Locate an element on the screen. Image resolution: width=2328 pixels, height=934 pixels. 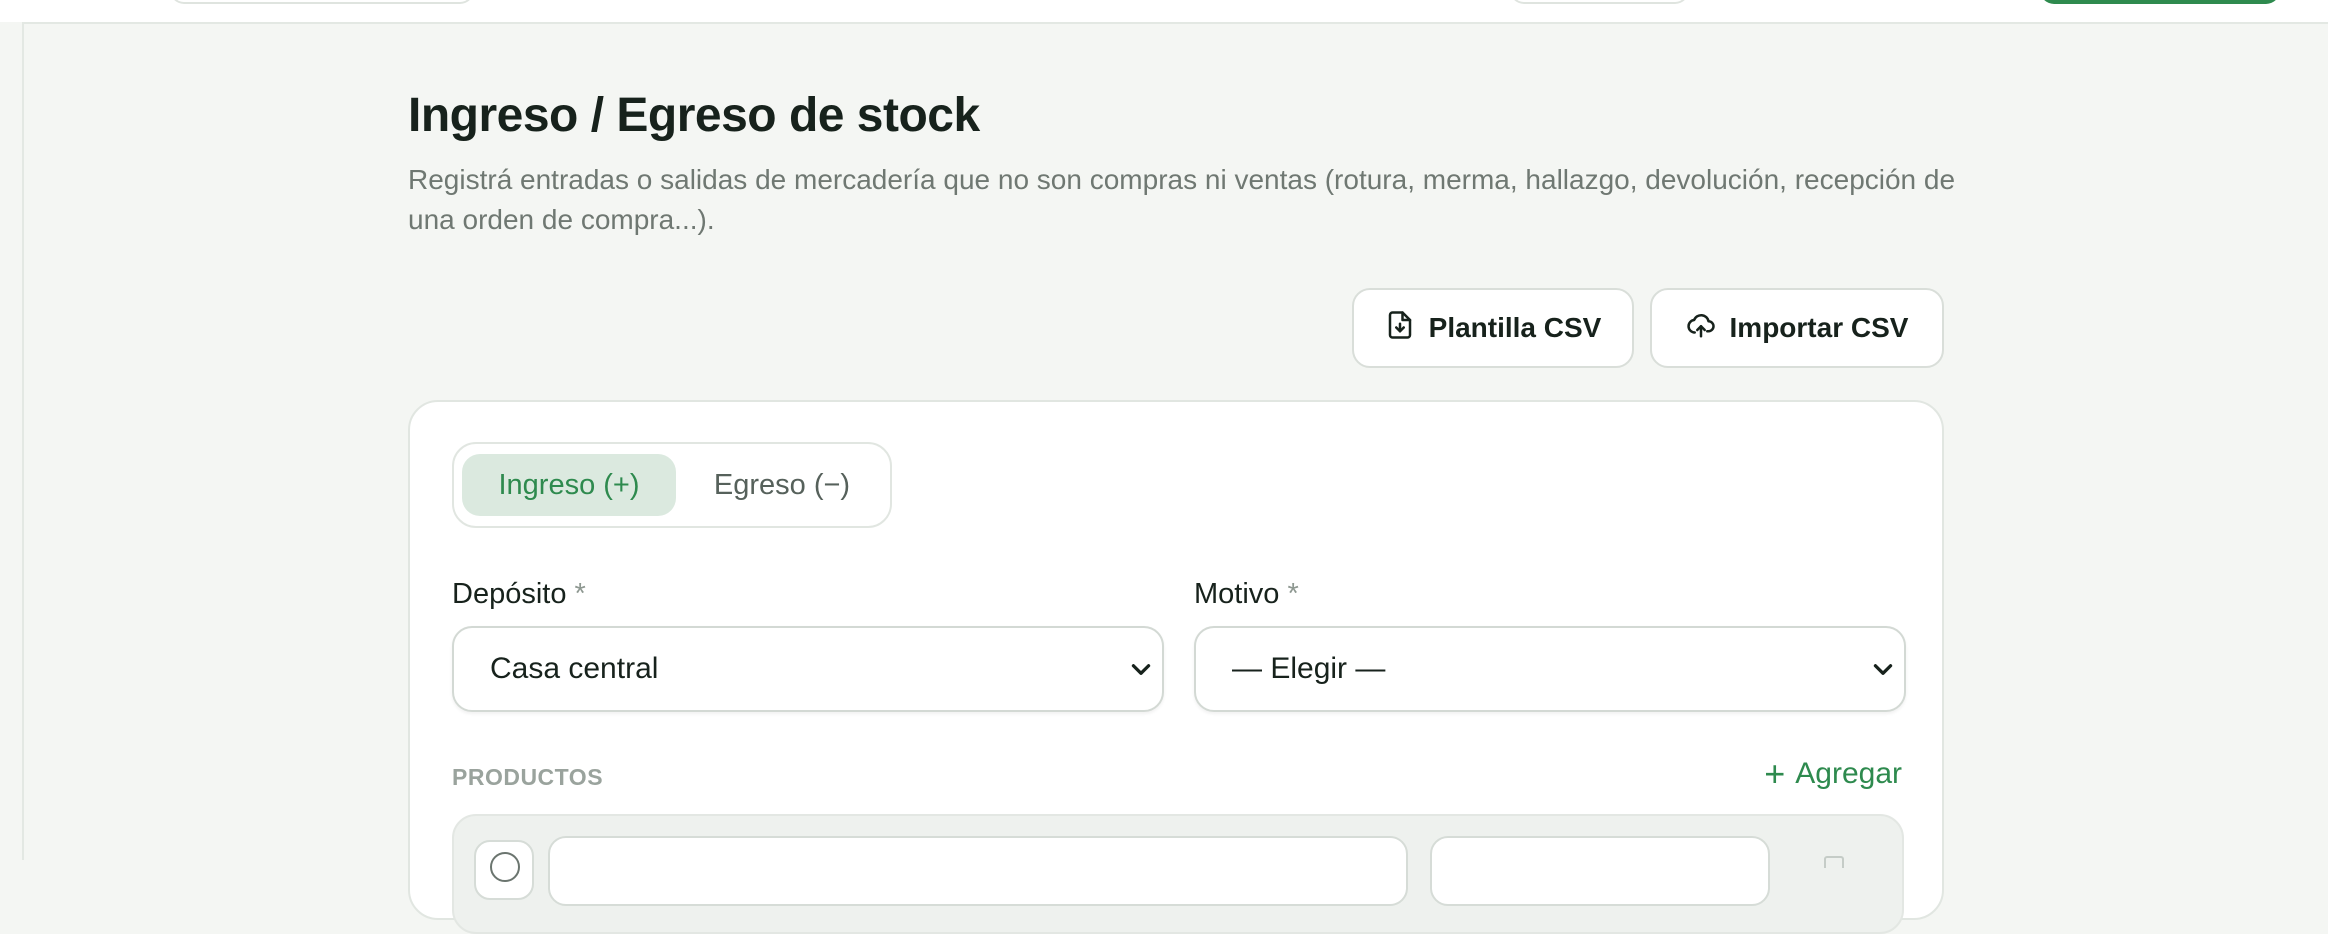
cloud-upload-icon is located at coordinates (1701, 328).